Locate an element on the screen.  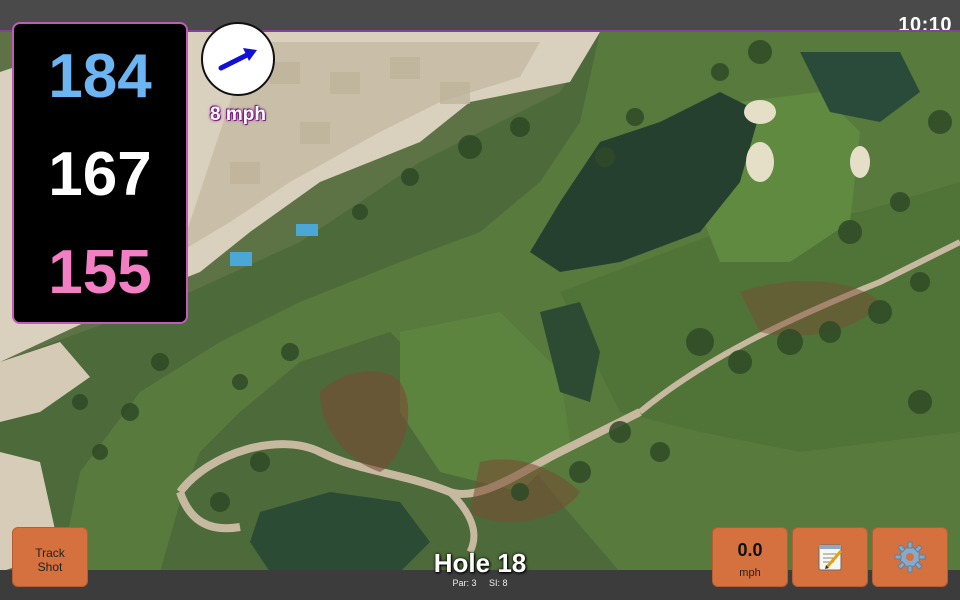
speed-button: 0.0 mph is located at coordinates (750, 557).